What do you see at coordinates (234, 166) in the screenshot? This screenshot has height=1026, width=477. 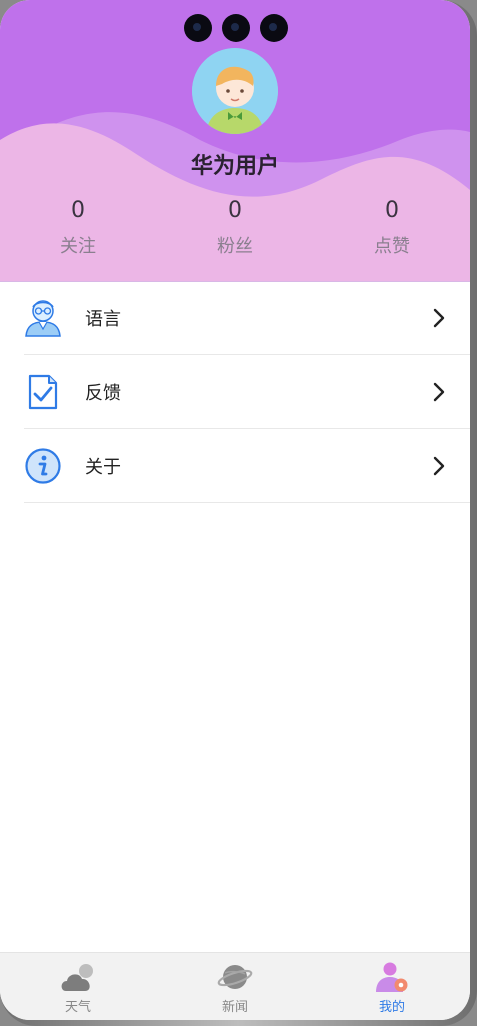 I see `username: 华为用户` at bounding box center [234, 166].